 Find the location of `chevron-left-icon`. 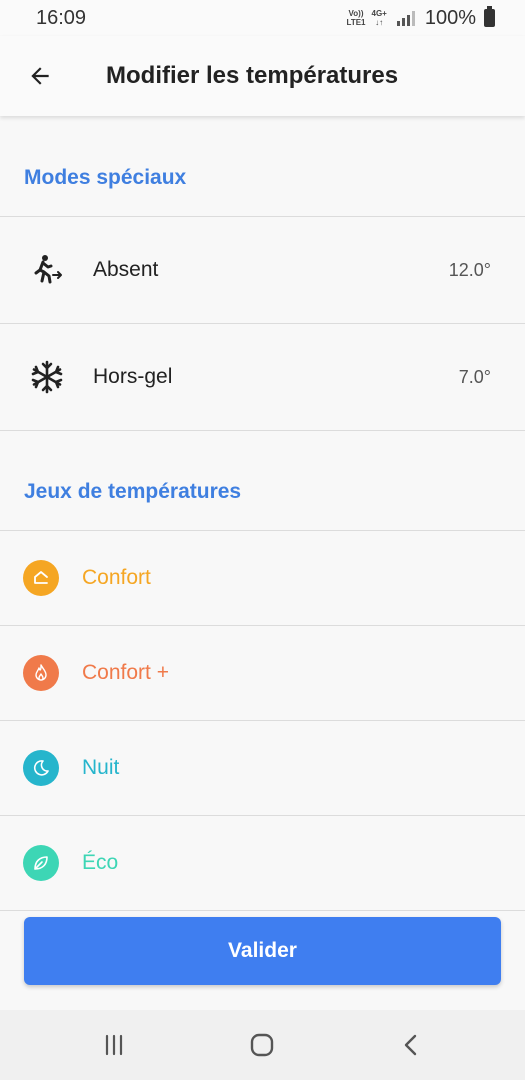

chevron-left-icon is located at coordinates (410, 1045).